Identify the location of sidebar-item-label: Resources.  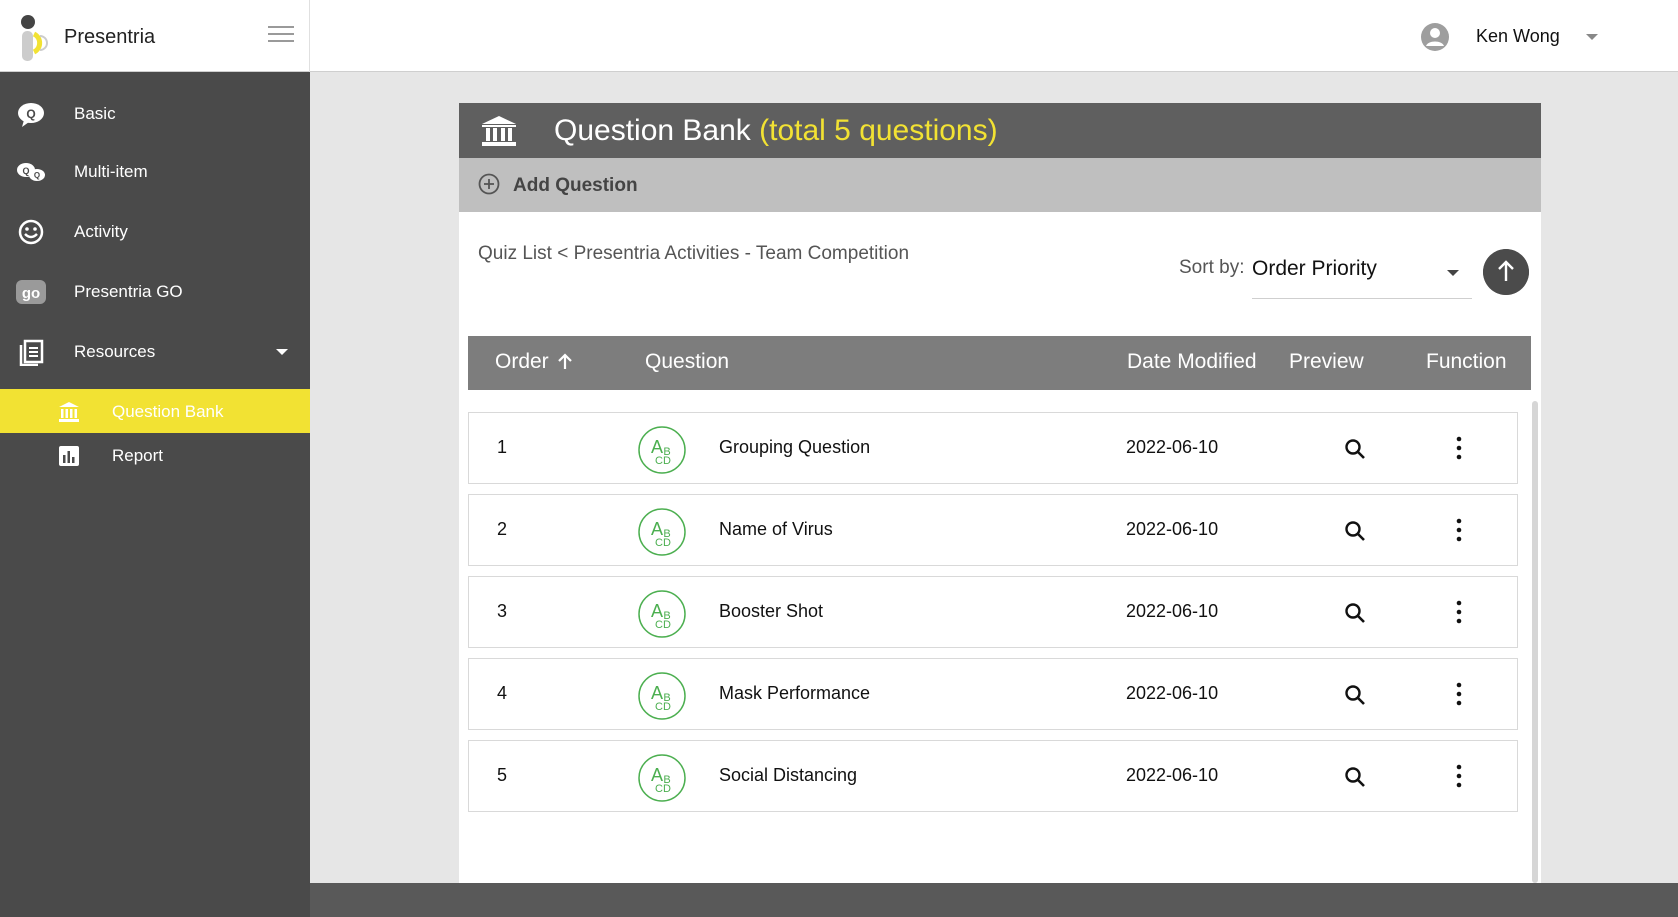
(115, 351).